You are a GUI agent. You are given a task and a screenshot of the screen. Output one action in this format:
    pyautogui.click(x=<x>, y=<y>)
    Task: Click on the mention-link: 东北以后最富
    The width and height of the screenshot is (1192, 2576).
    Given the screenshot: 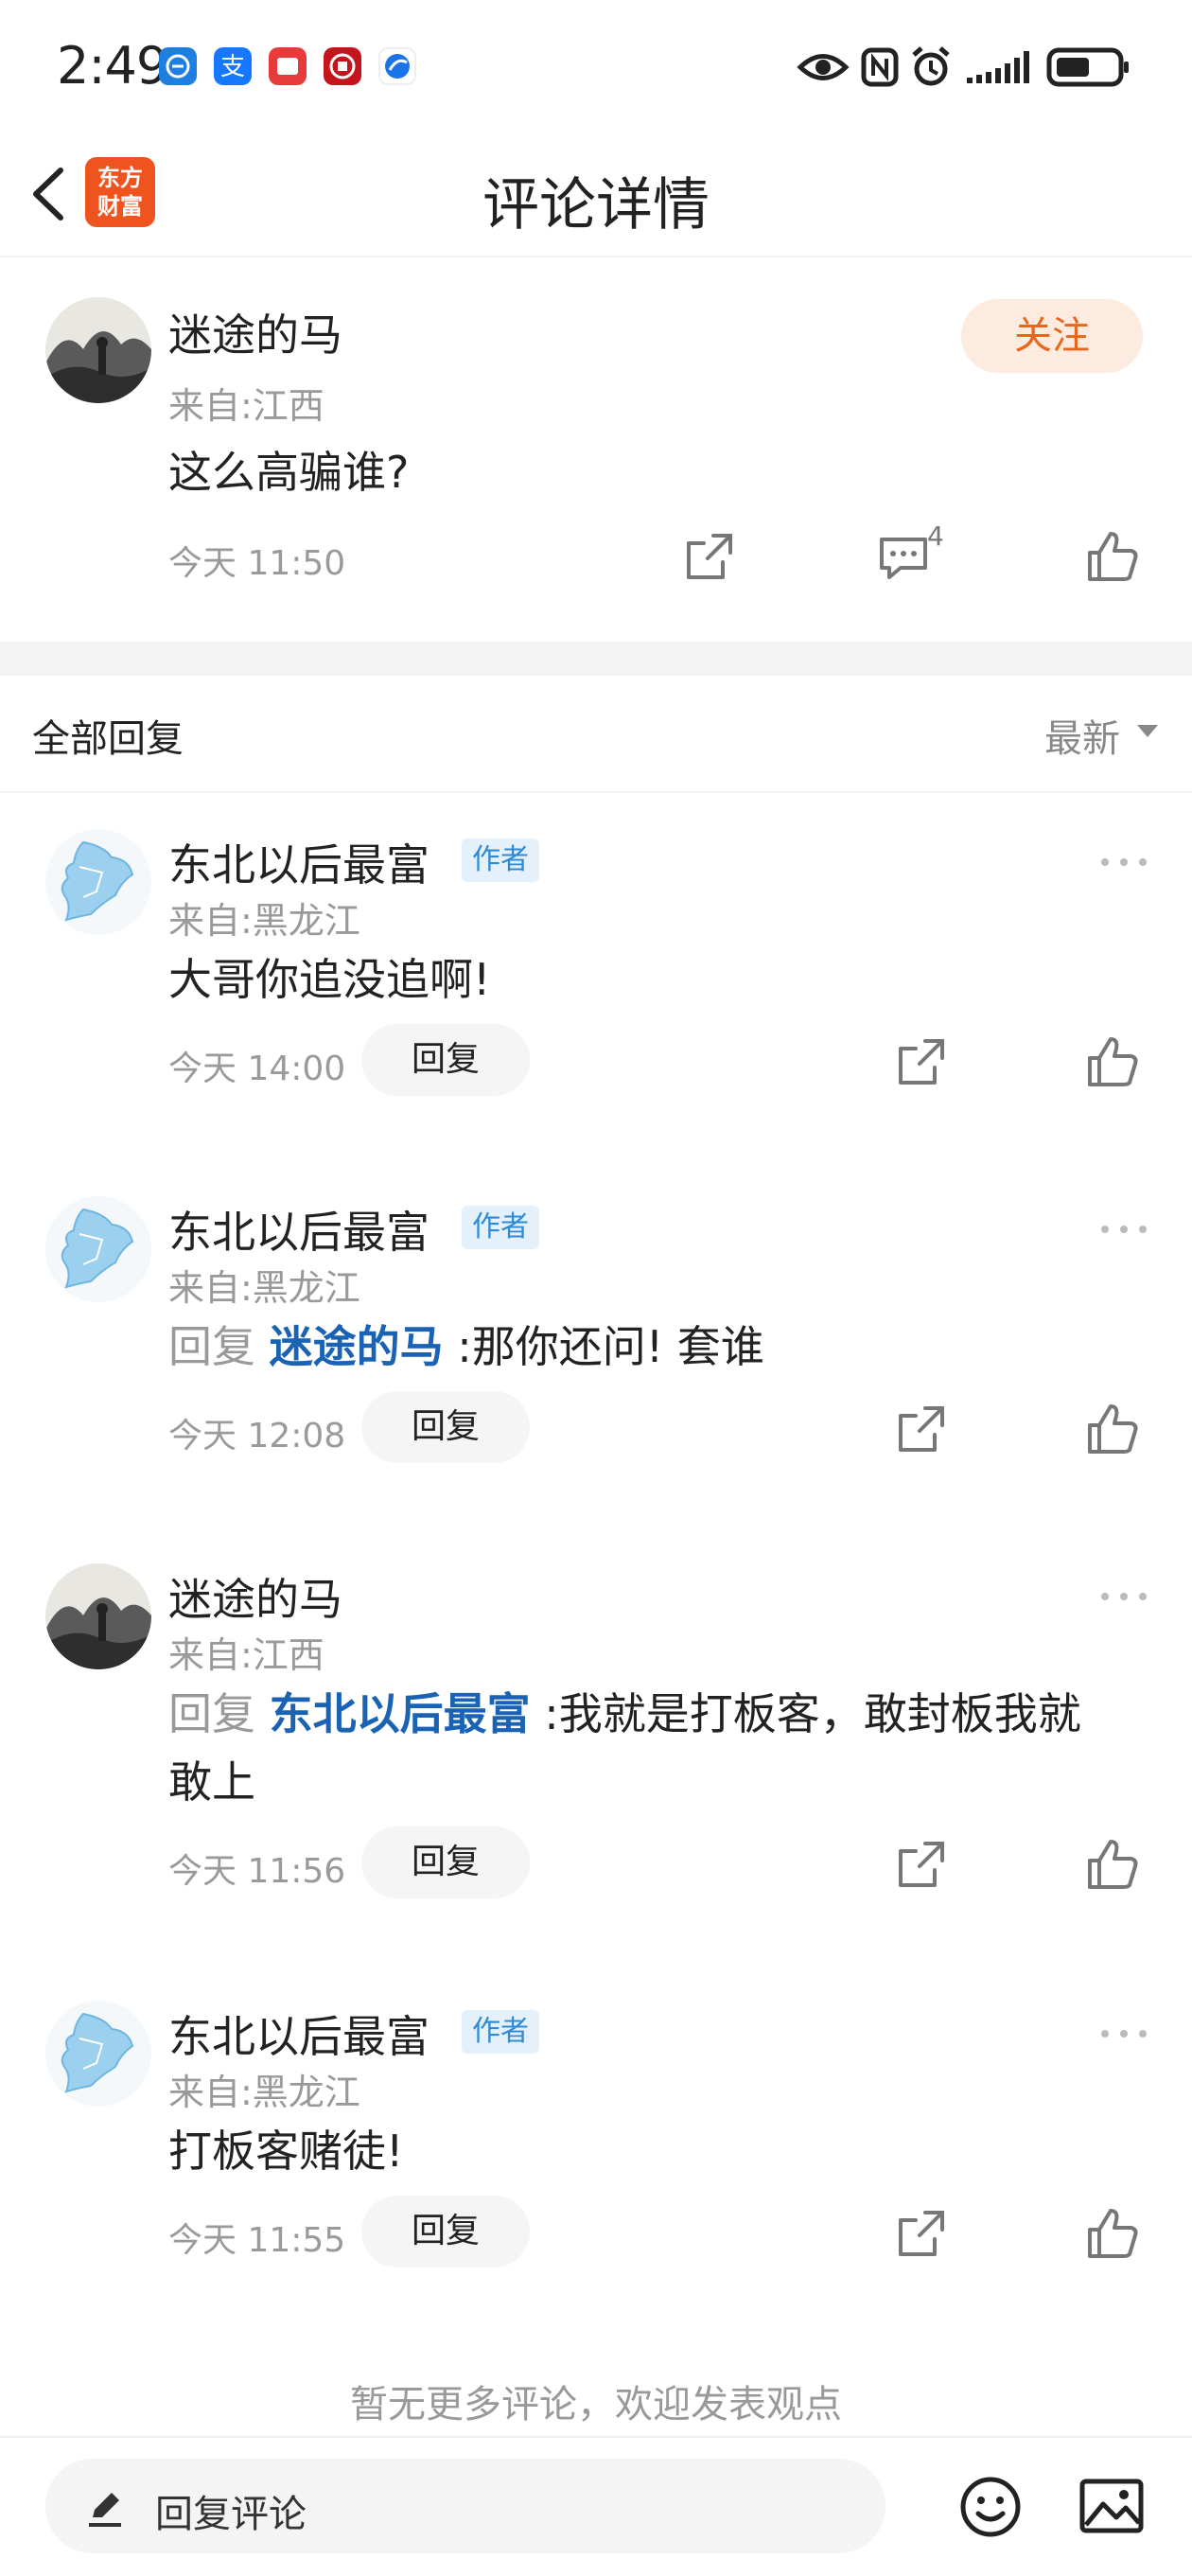 What is the action you would take?
    pyautogui.click(x=400, y=1713)
    